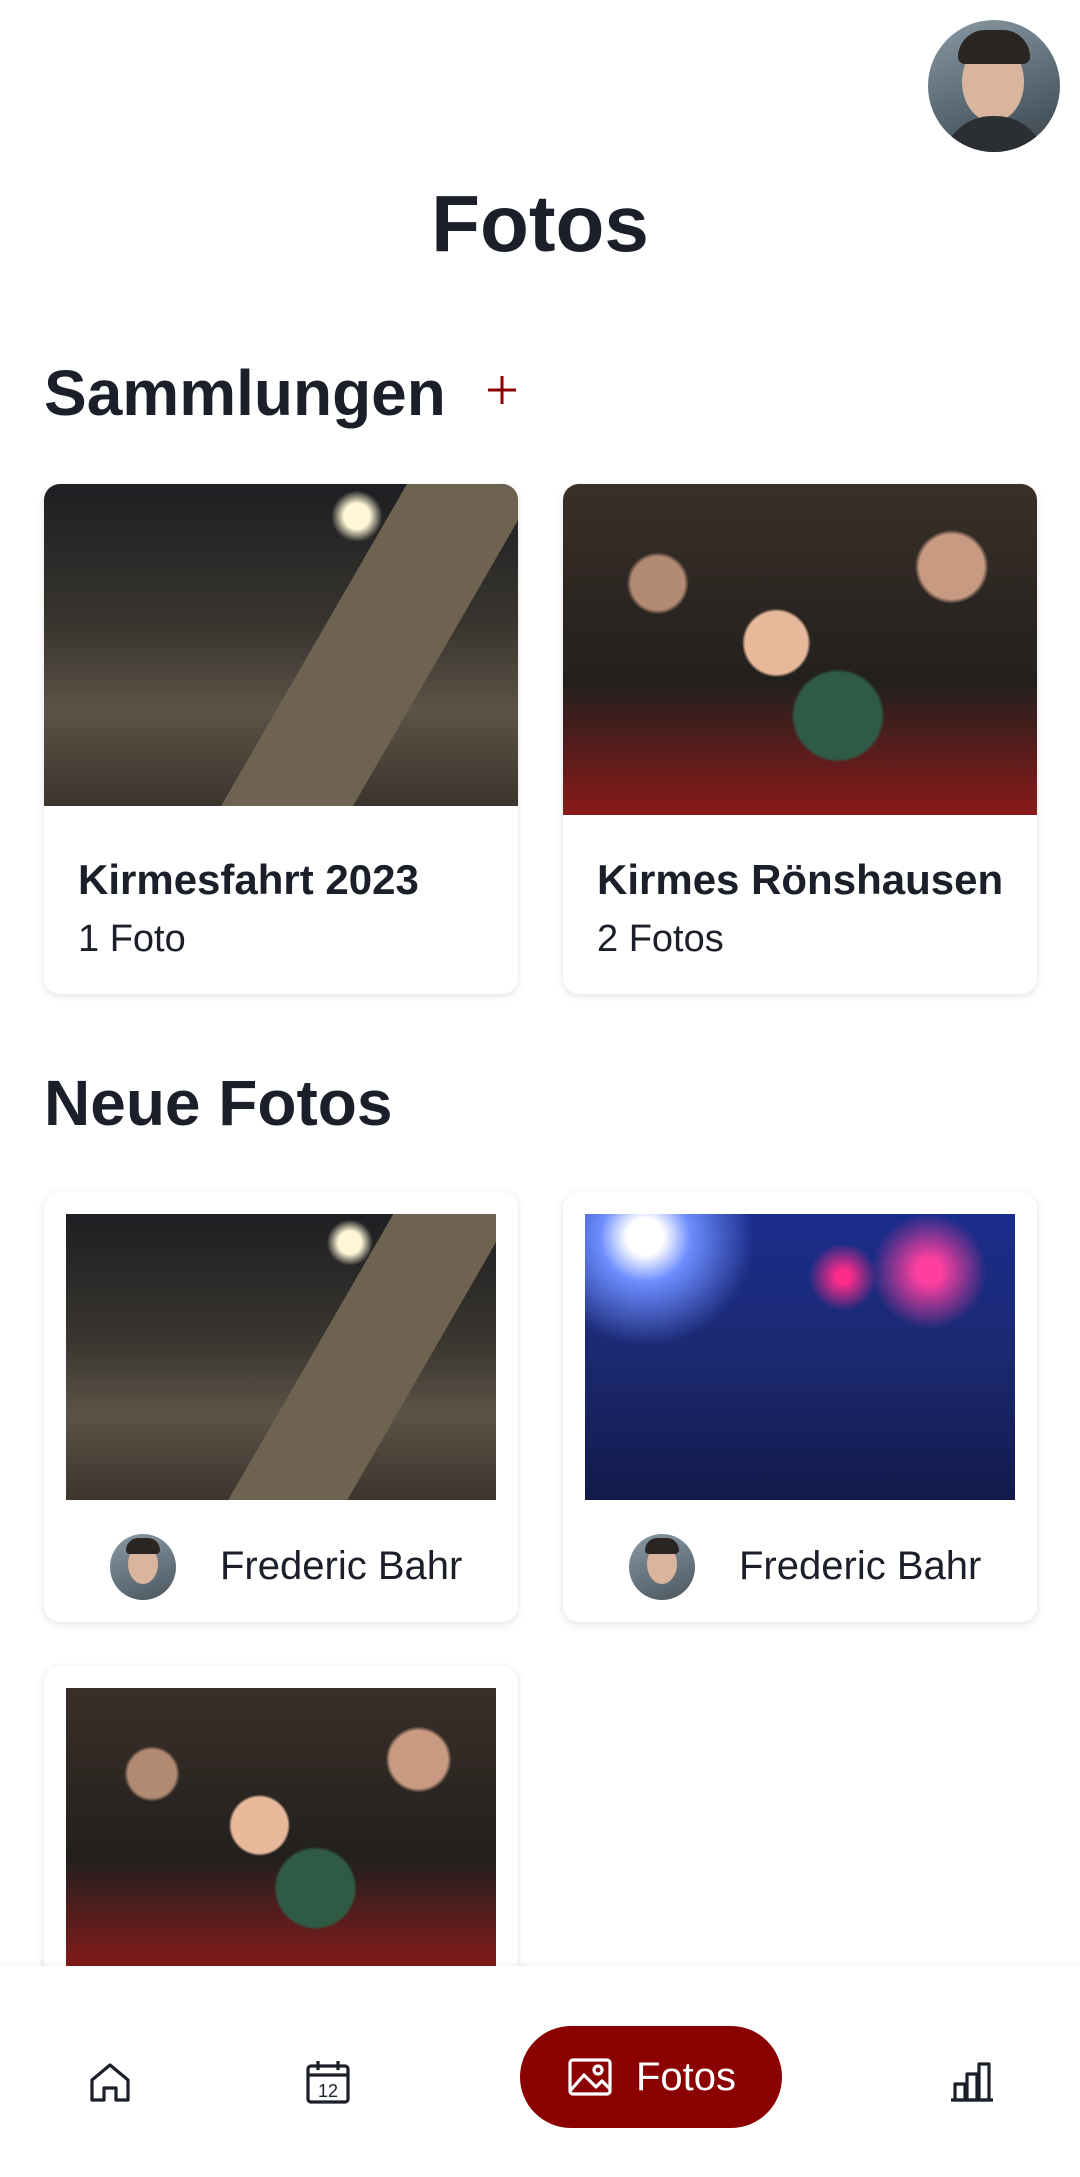  I want to click on bar-chart-icon, so click(972, 2082).